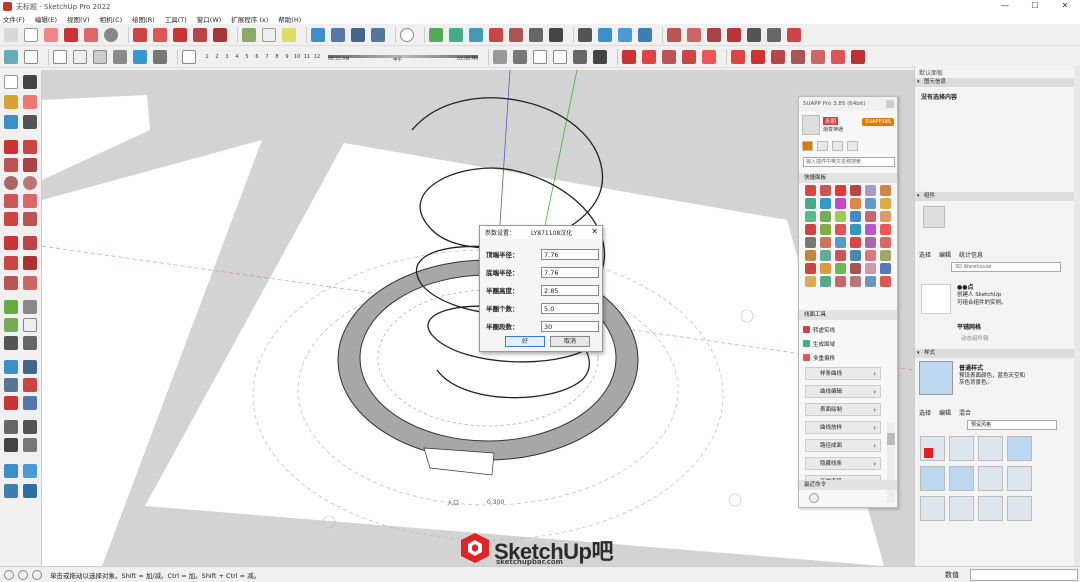  Describe the element at coordinates (11, 471) in the screenshot. I see `sandbox-from-contours-icon` at that location.